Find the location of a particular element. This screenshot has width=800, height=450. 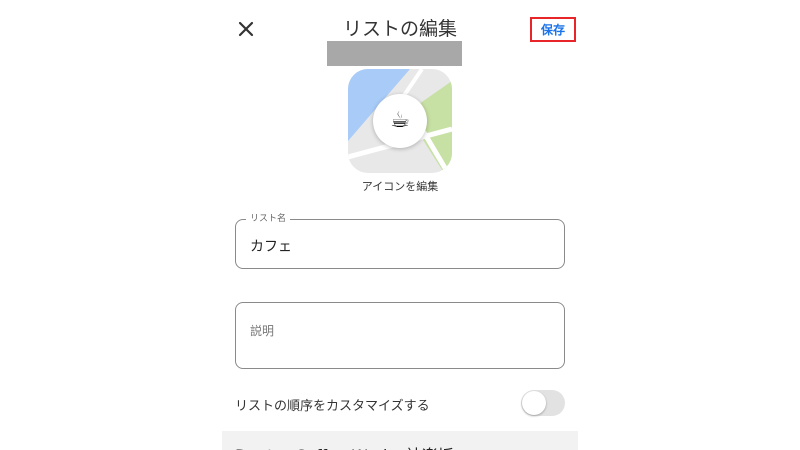

close-button is located at coordinates (246, 29).